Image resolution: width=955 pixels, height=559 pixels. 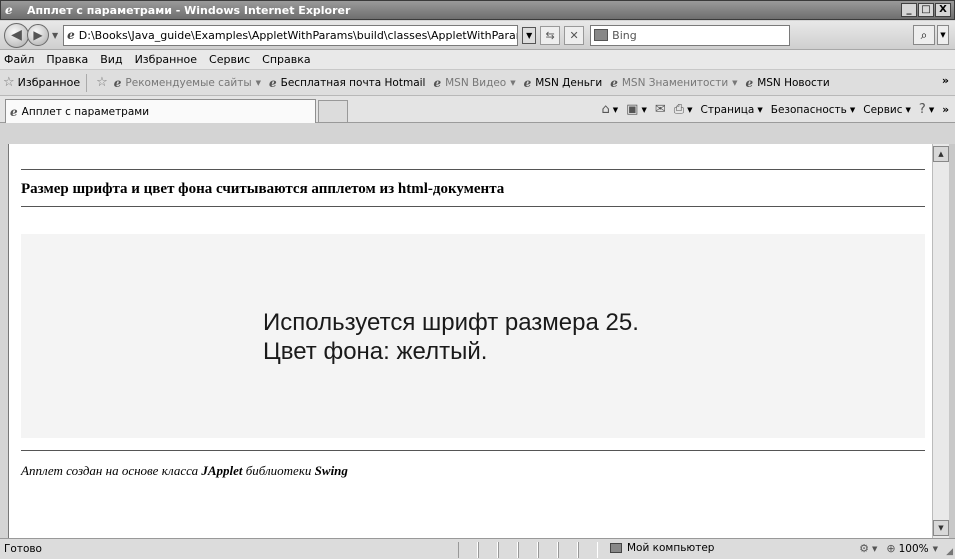 What do you see at coordinates (333, 111) in the screenshot?
I see `new-tab-button` at bounding box center [333, 111].